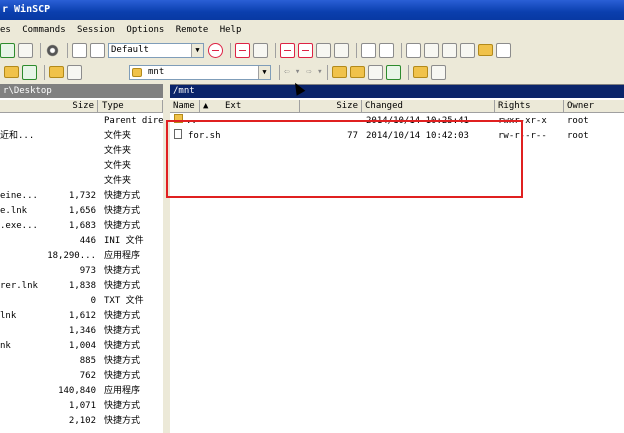 The height and width of the screenshot is (433, 624). I want to click on refresh-remote-icon, so click(393, 72).